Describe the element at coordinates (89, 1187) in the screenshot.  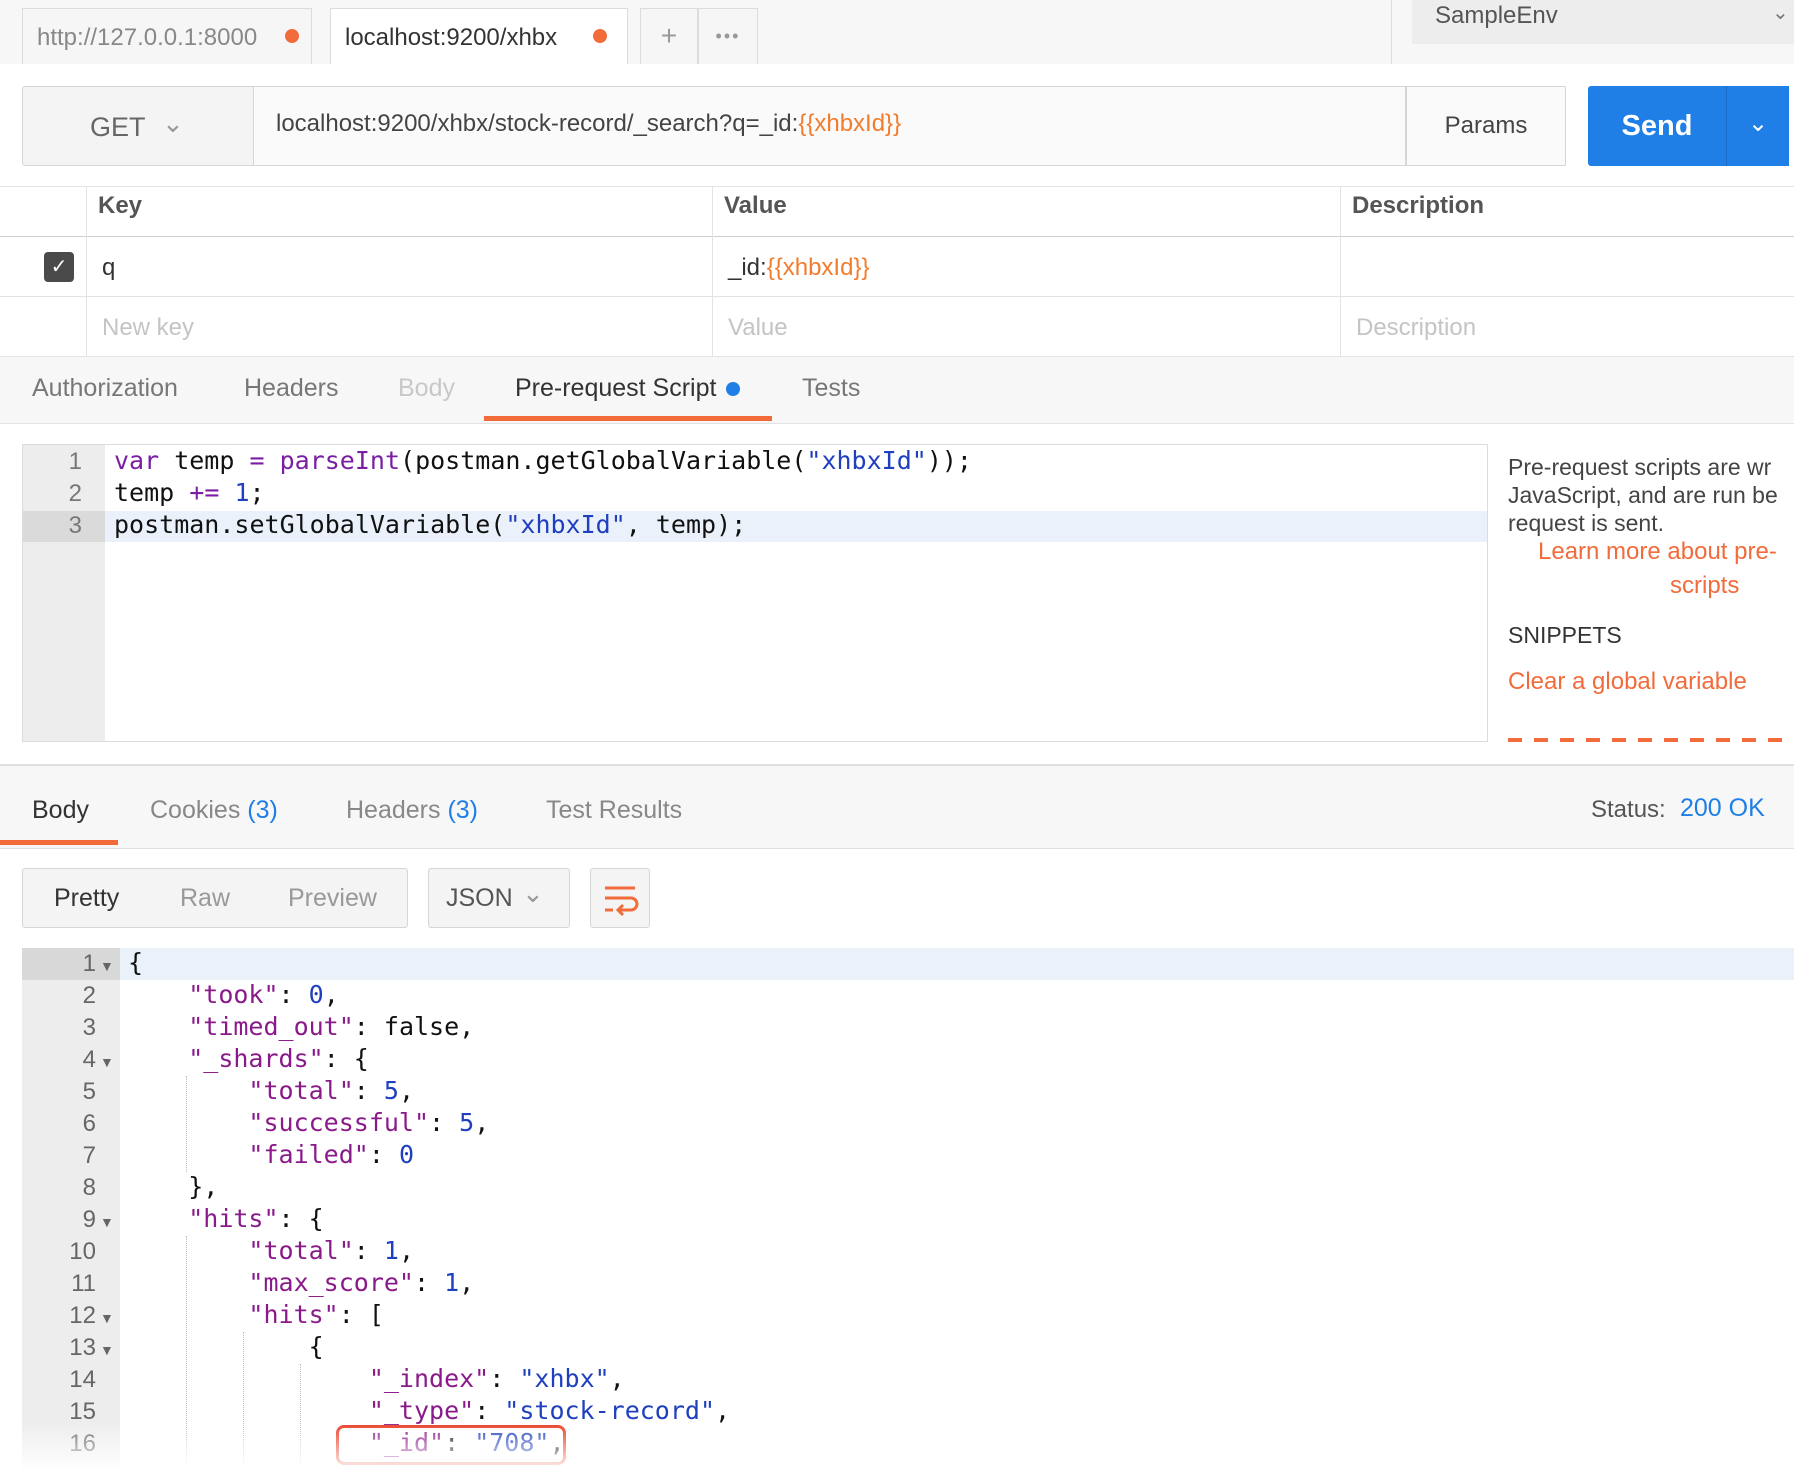
I see `json-line-number: 8` at that location.